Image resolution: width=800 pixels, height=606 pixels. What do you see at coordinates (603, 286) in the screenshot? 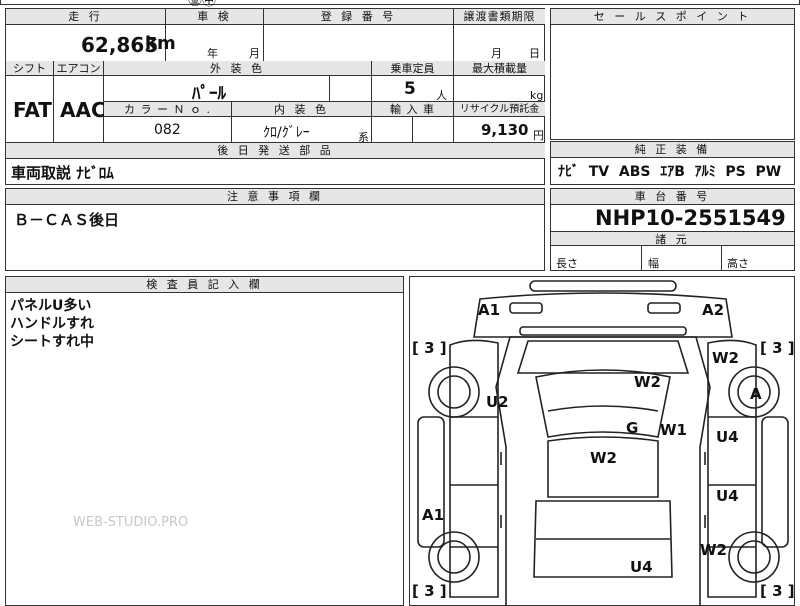
I see `rear-bumper` at bounding box center [603, 286].